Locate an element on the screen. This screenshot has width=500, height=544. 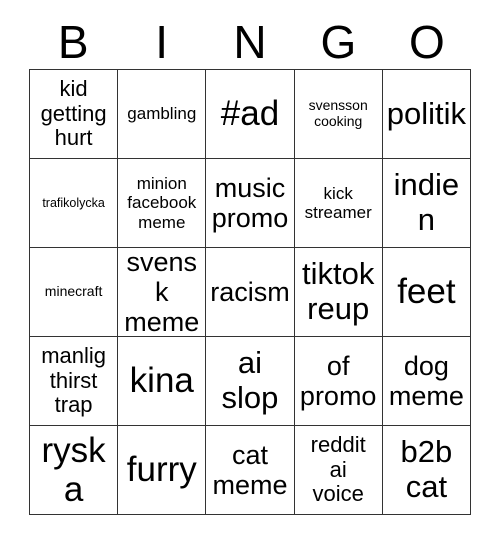
bingo-cell-label: of promo is located at coordinates (338, 380).